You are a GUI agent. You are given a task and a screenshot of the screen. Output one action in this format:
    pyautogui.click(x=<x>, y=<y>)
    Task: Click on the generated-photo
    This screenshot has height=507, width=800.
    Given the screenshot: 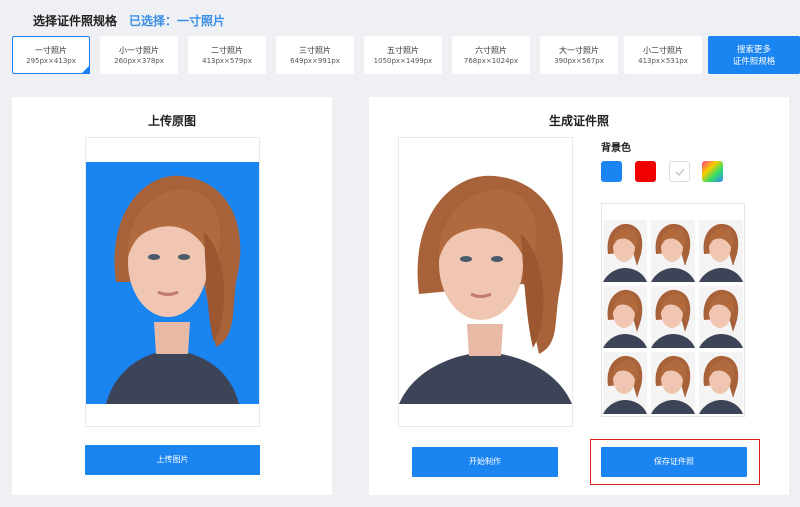 What is the action you would take?
    pyautogui.click(x=485, y=284)
    